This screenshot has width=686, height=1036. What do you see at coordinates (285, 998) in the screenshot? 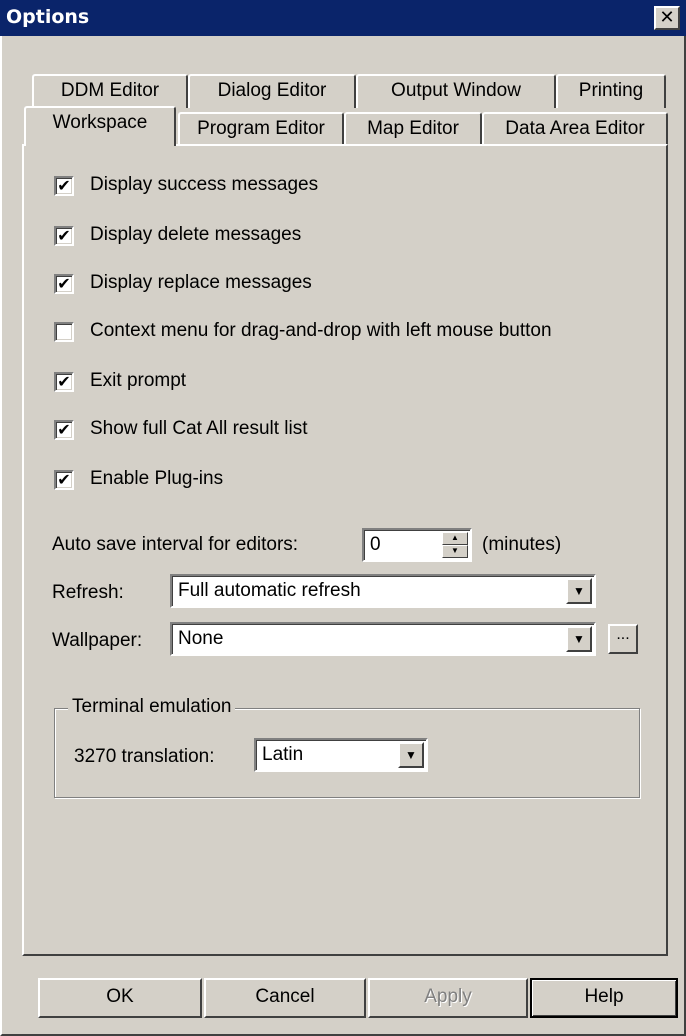
I see `cancel-button: Cancel` at bounding box center [285, 998].